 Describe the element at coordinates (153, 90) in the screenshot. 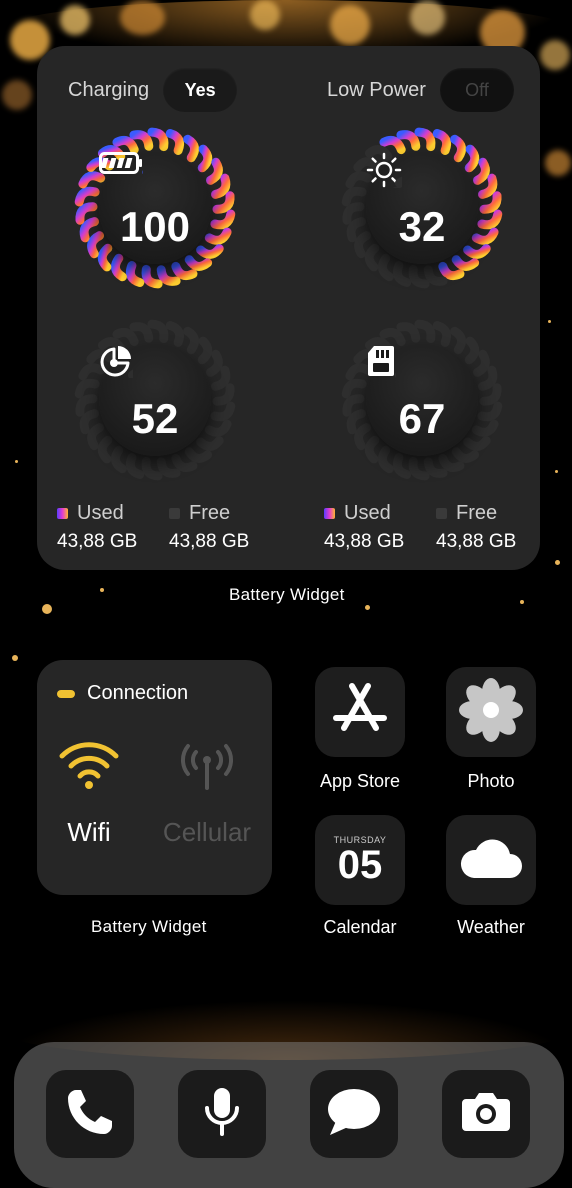

I see `charging-row: Charging Yes` at that location.